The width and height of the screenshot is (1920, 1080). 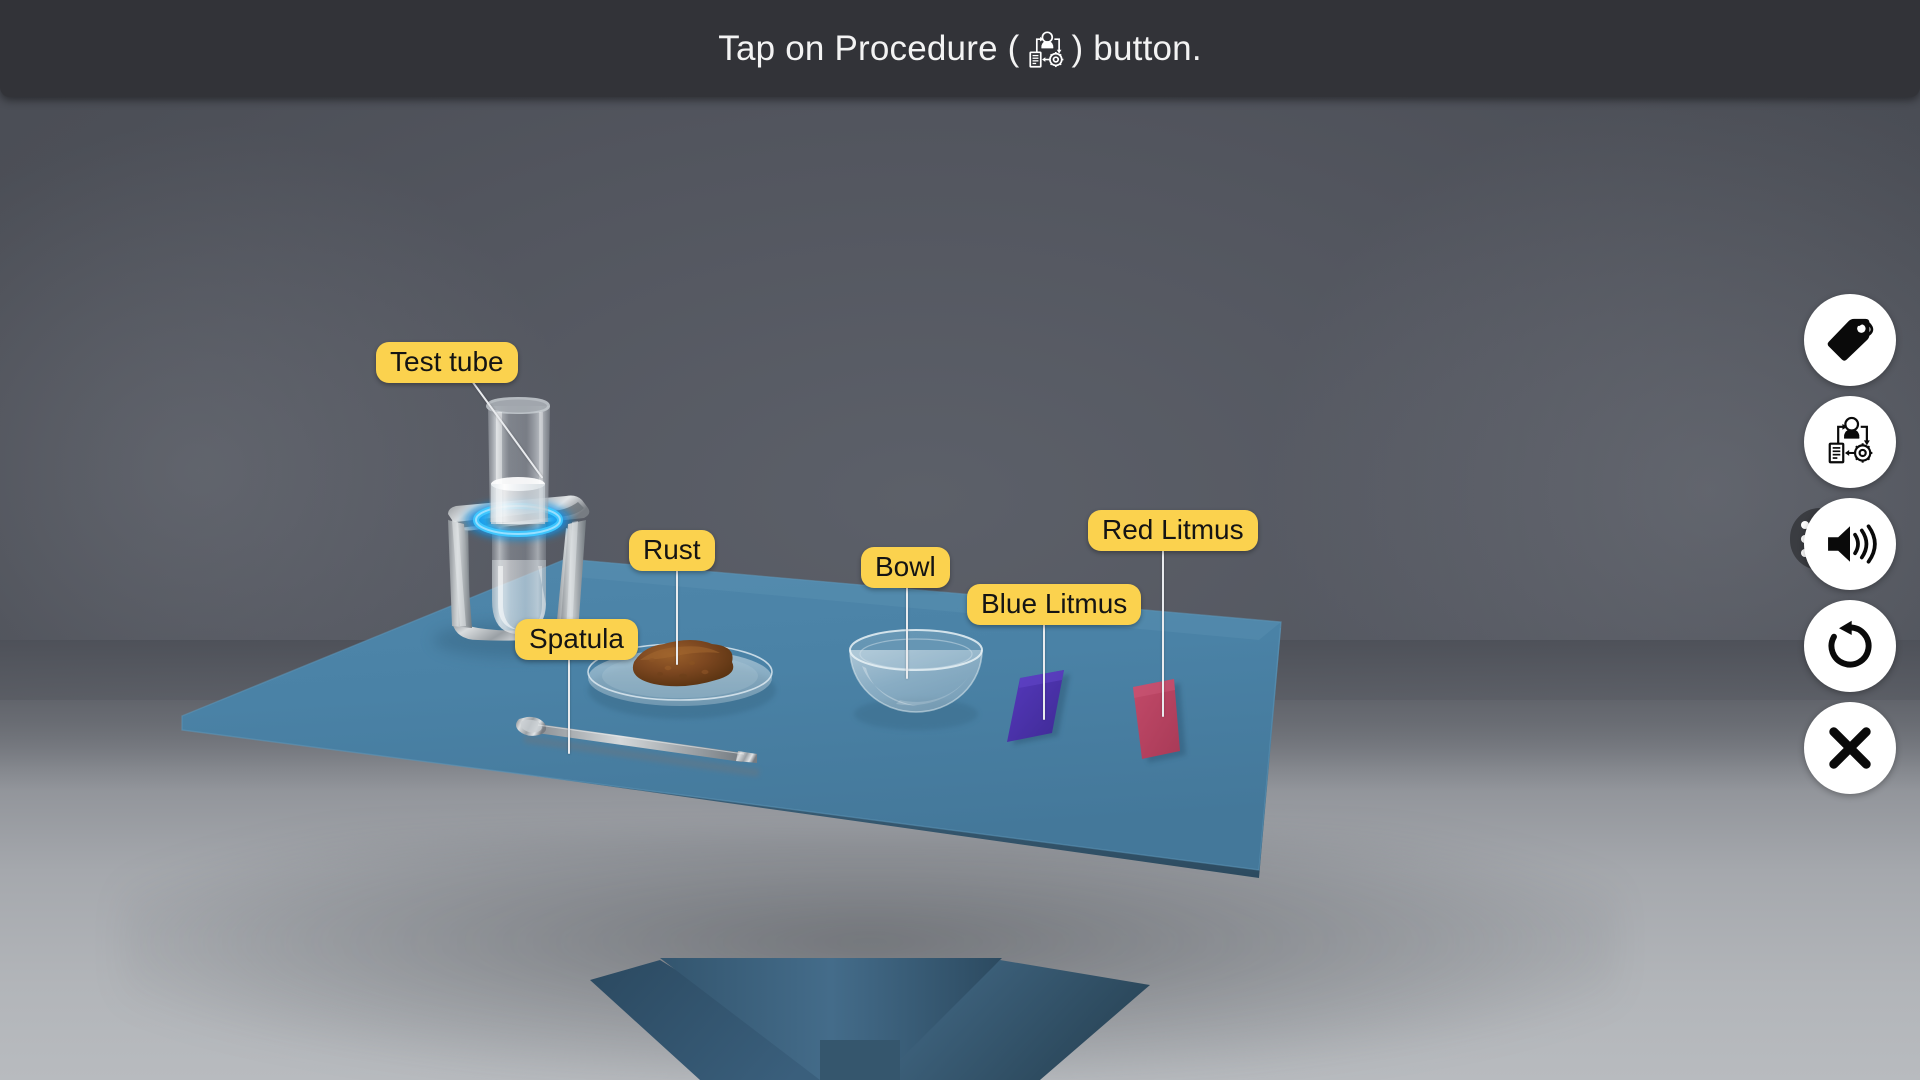 What do you see at coordinates (677, 616) in the screenshot?
I see `leader-line-rust` at bounding box center [677, 616].